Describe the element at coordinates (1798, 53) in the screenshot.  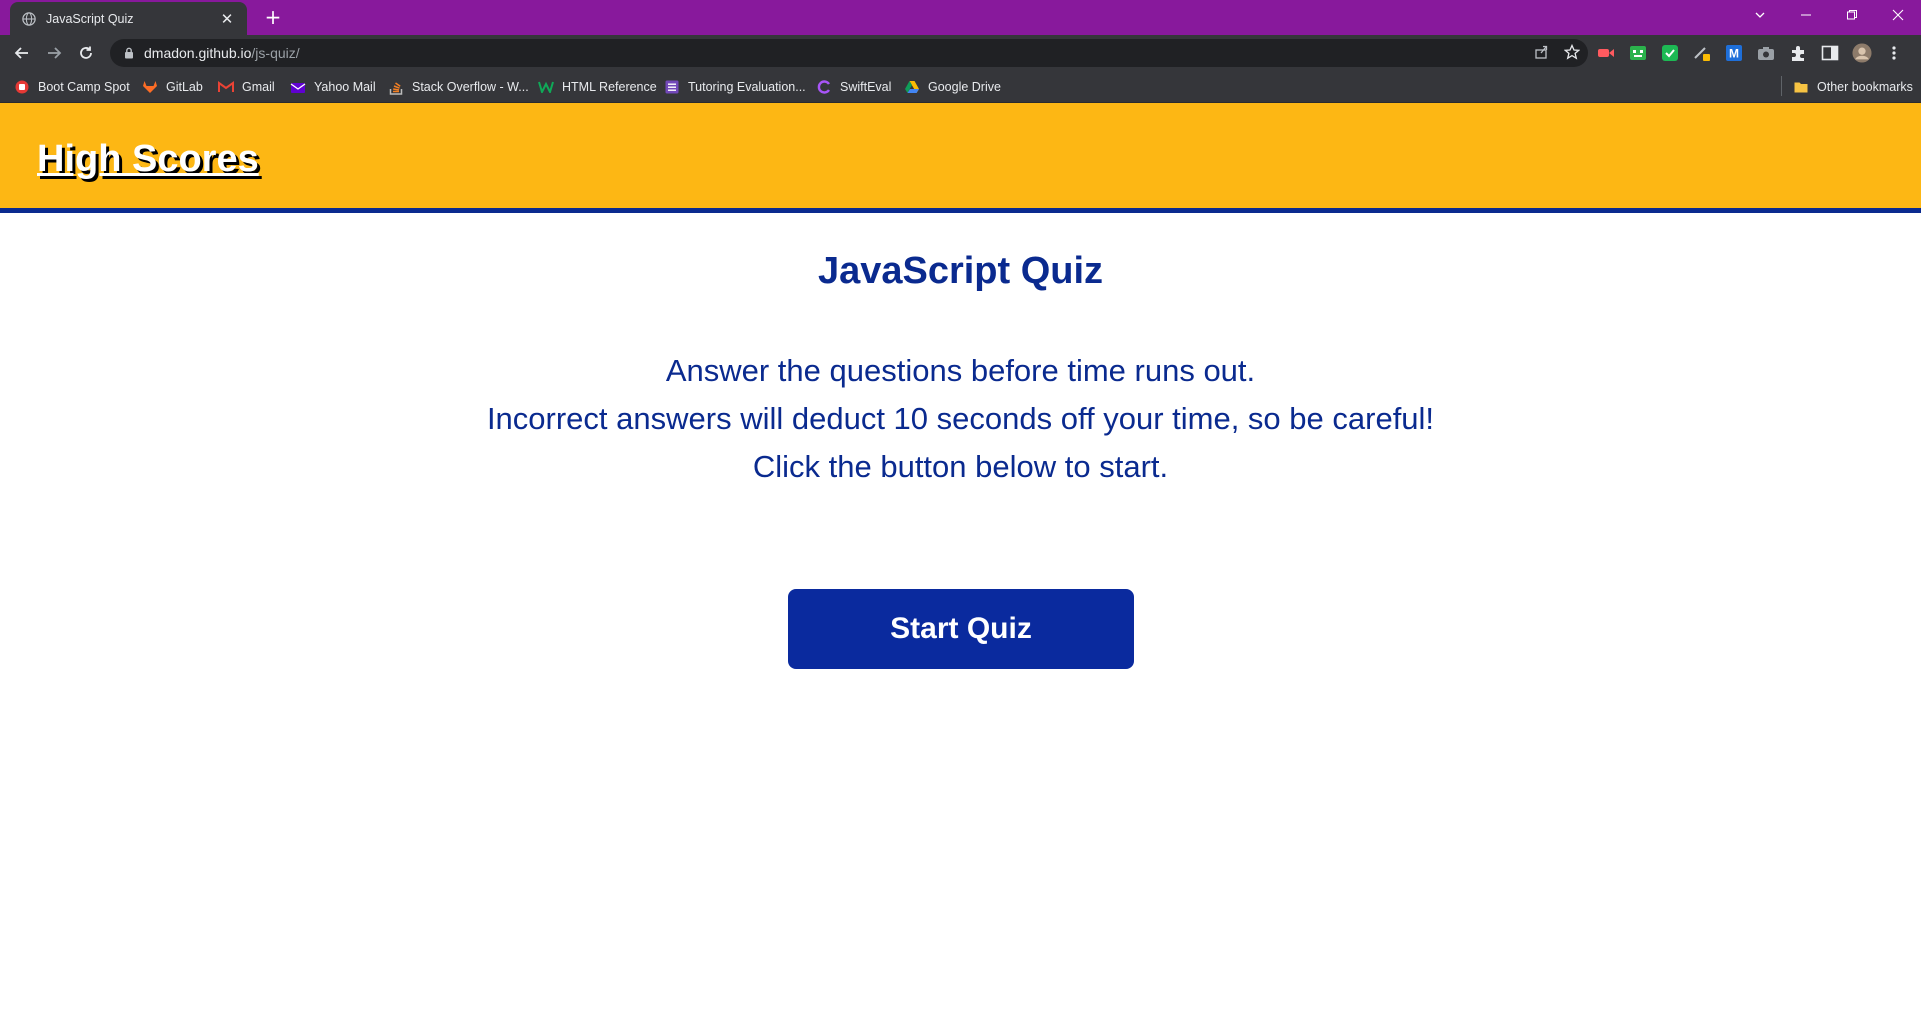
I see `puzzle-extensions-icon` at that location.